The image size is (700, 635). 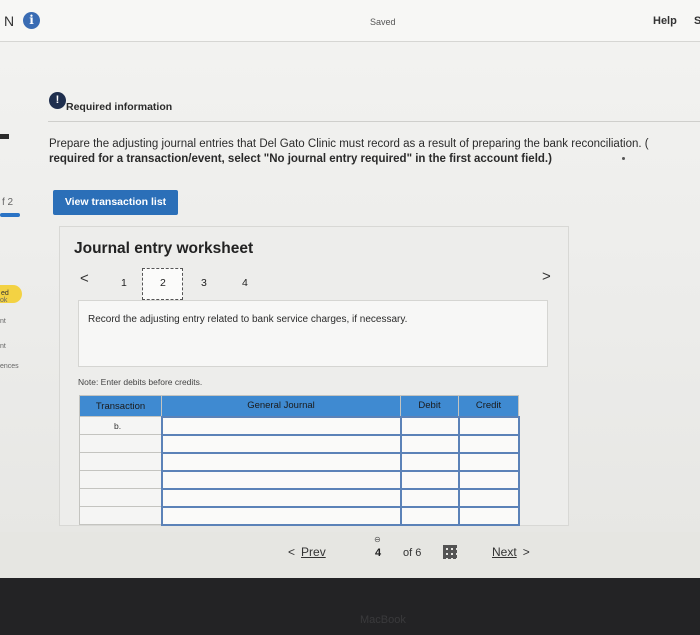 What do you see at coordinates (120, 406) in the screenshot?
I see `header-transaction: Transaction` at bounding box center [120, 406].